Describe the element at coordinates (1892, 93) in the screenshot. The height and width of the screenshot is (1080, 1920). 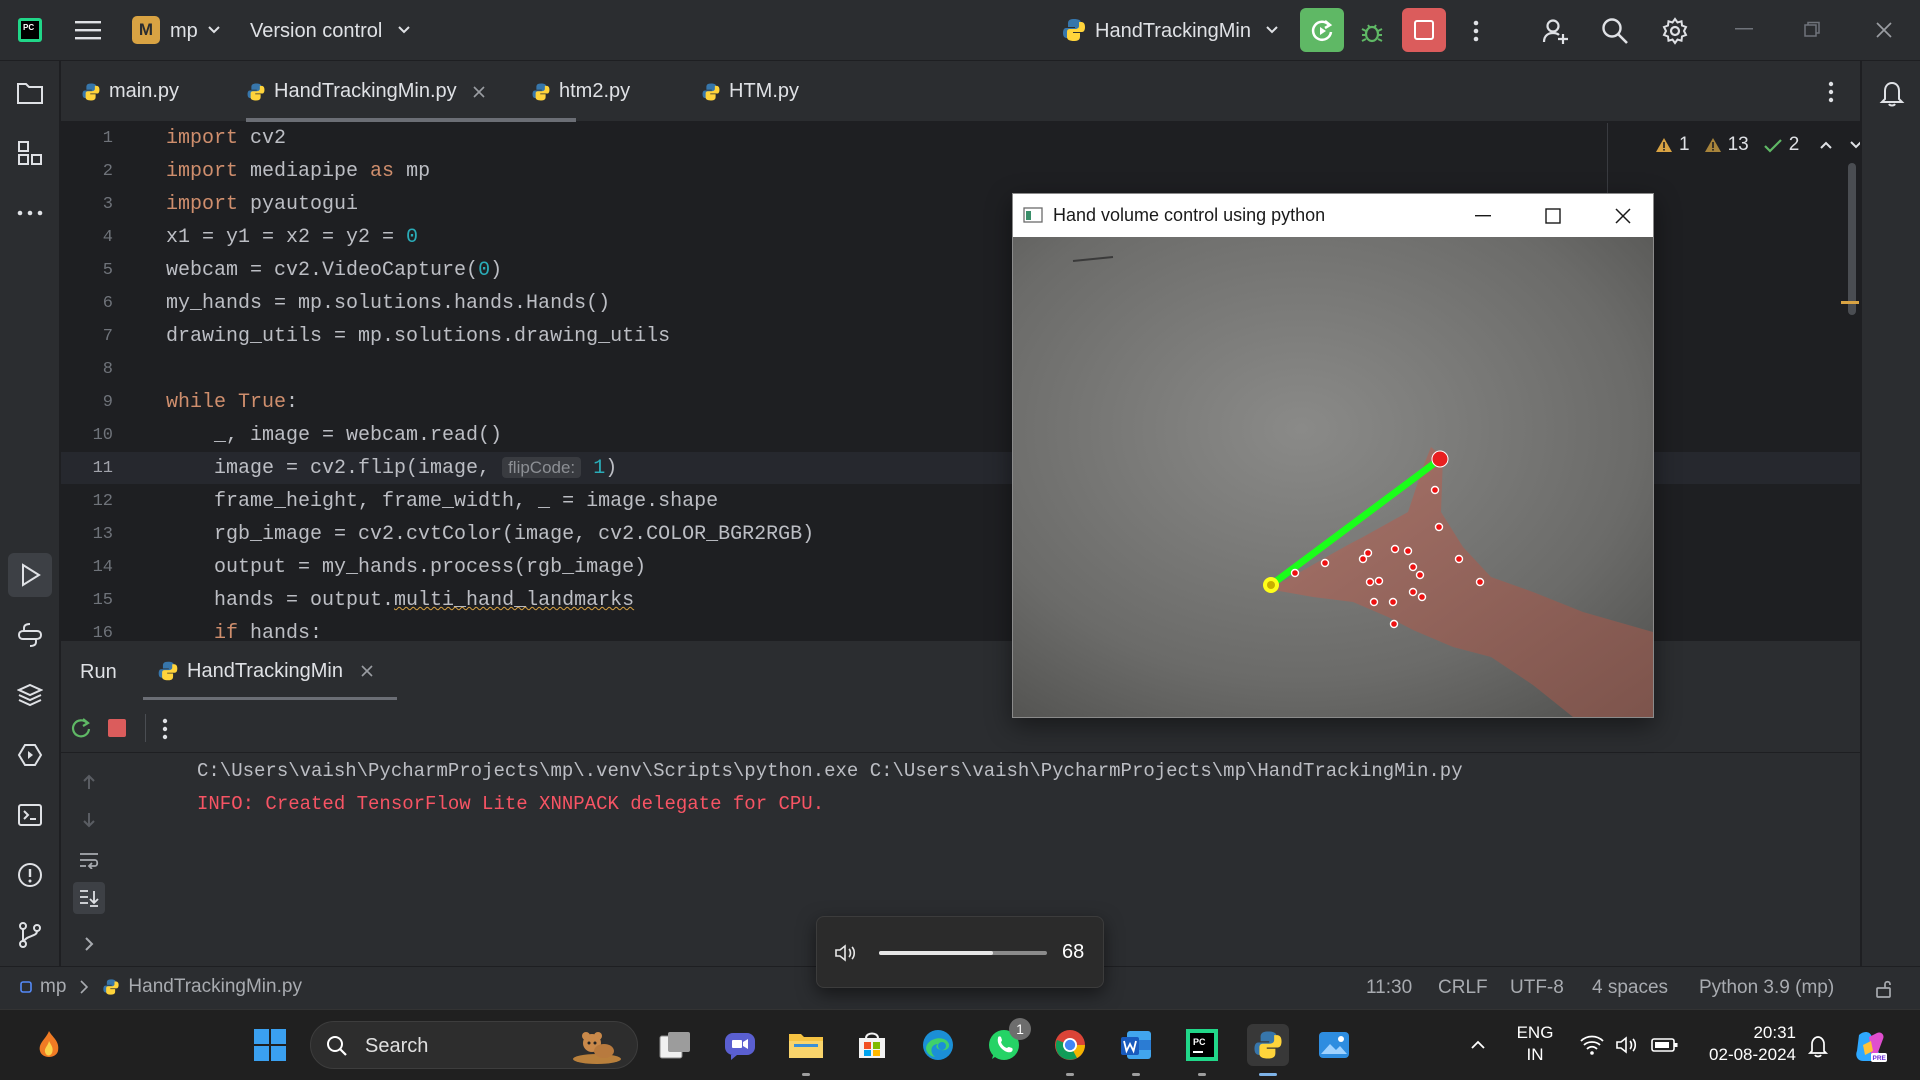
I see `notifications-bell-icon` at that location.